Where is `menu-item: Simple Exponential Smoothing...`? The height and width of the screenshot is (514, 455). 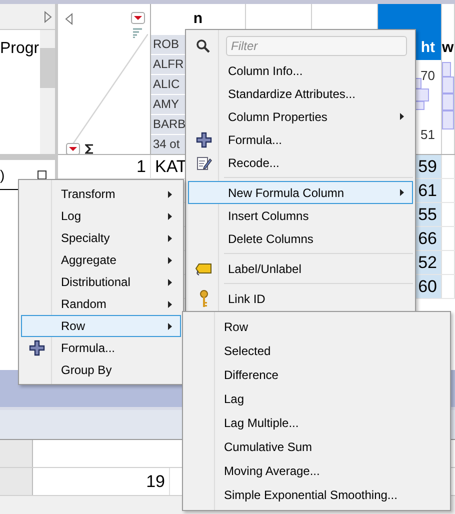
menu-item: Simple Exponential Smoothing... is located at coordinates (316, 495).